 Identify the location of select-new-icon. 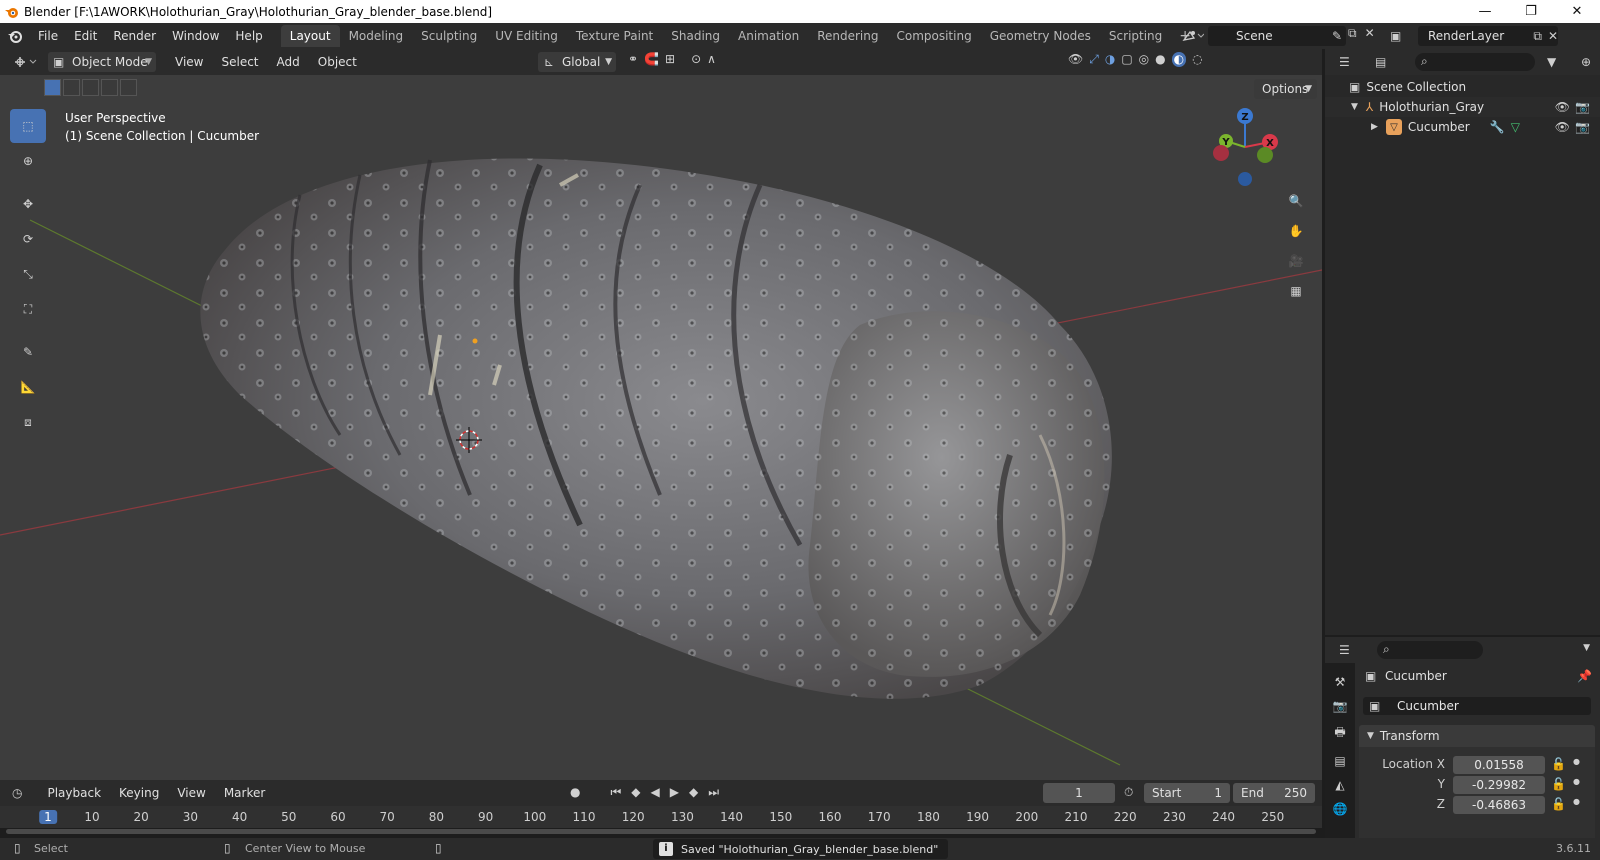
(52, 87).